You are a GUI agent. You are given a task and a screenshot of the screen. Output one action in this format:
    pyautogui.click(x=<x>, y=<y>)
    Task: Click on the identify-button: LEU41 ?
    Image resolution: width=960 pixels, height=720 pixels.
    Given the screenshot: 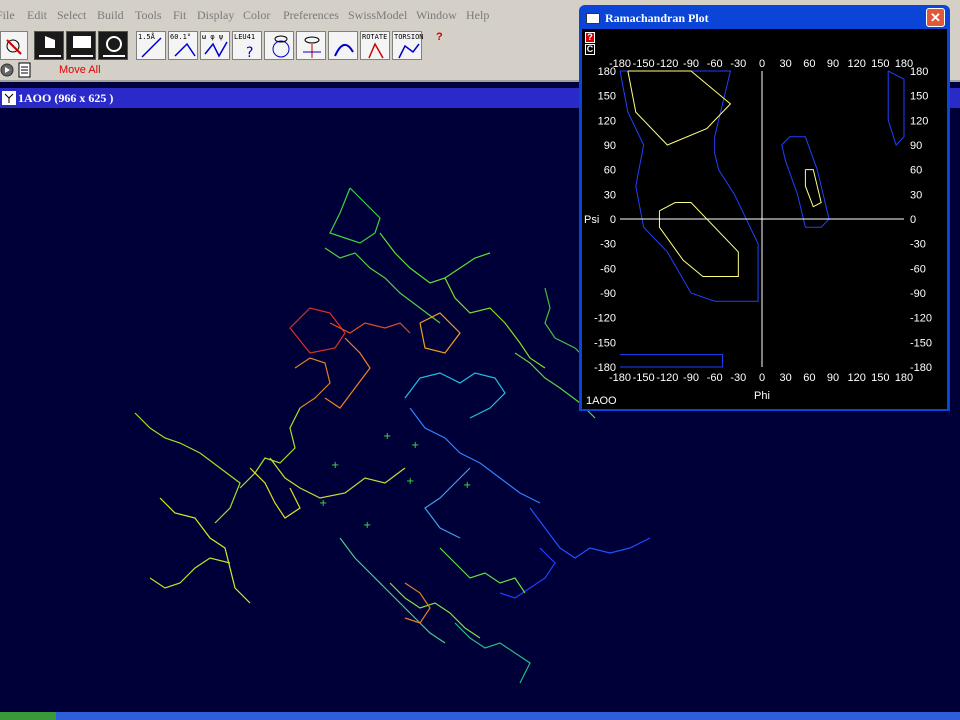 What is the action you would take?
    pyautogui.click(x=247, y=46)
    